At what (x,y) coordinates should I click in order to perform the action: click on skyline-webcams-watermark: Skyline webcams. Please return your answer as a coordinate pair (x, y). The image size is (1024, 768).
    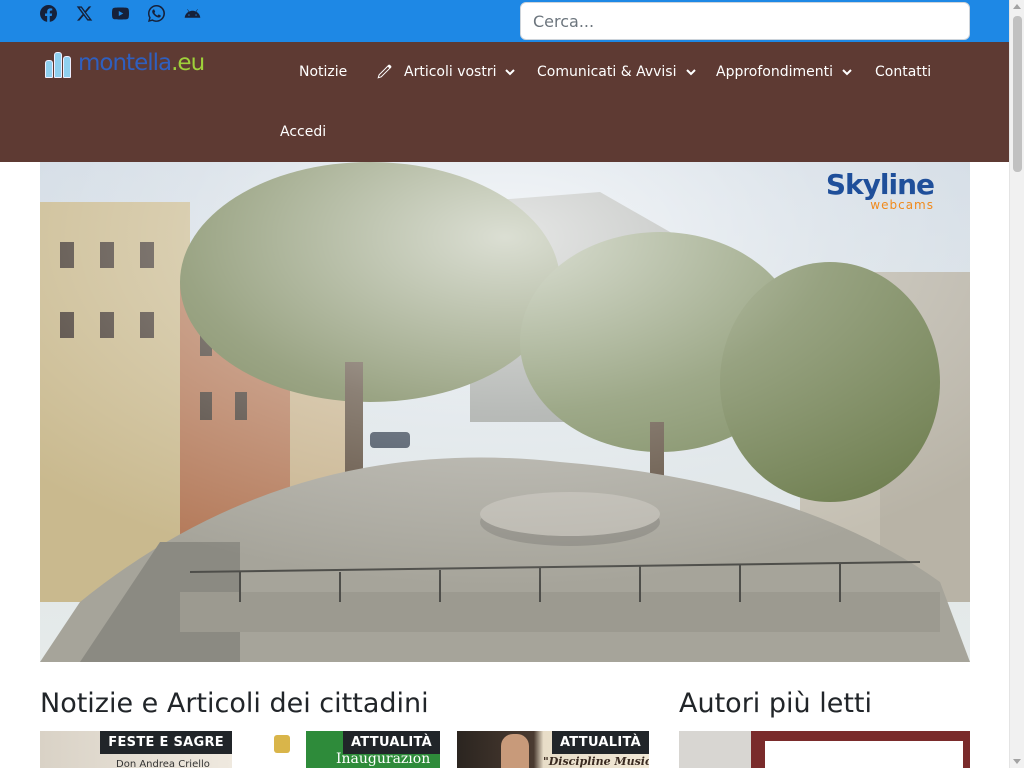
    Looking at the image, I should click on (880, 190).